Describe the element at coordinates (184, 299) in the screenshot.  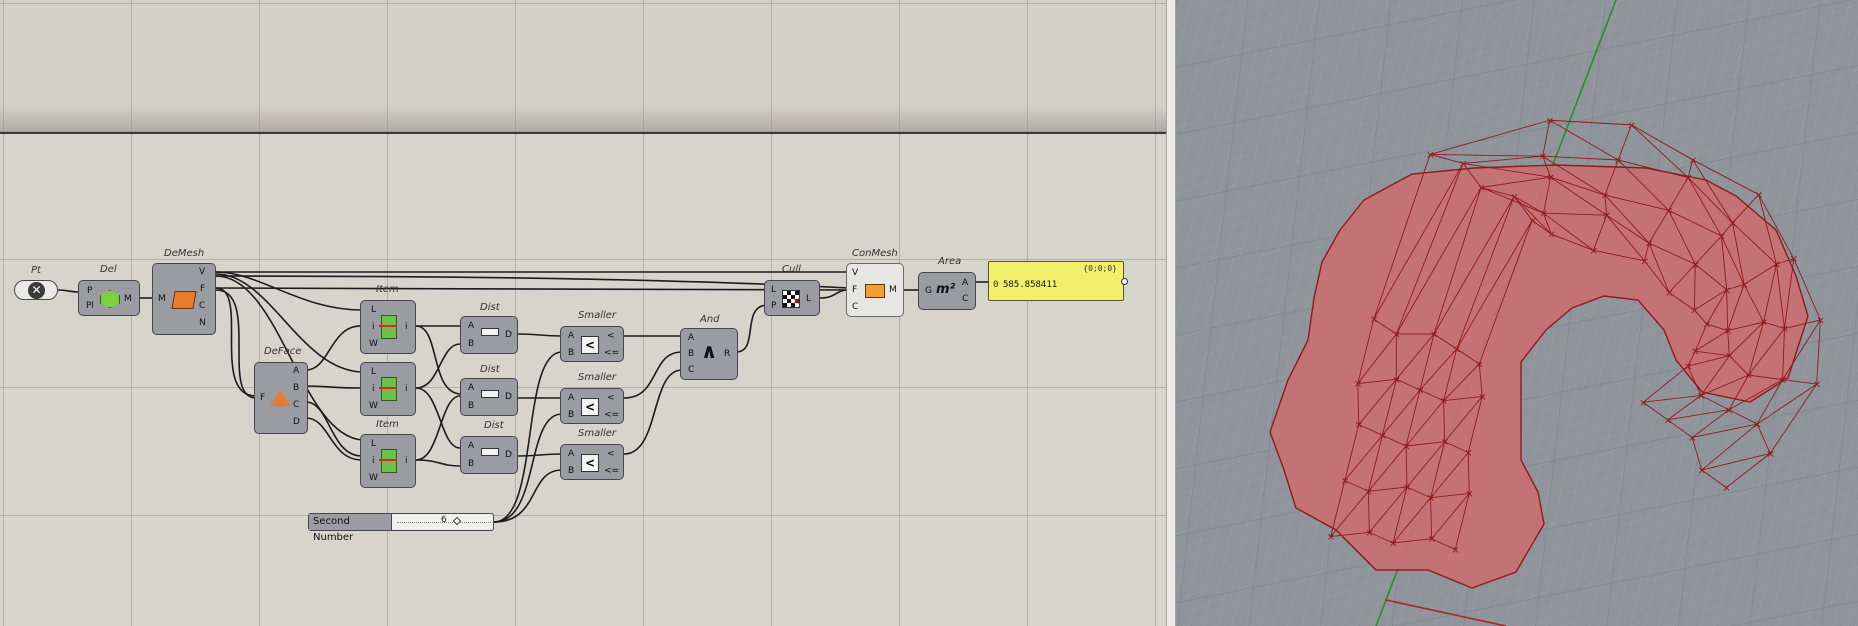
I see `demesh-component: M V F C N` at that location.